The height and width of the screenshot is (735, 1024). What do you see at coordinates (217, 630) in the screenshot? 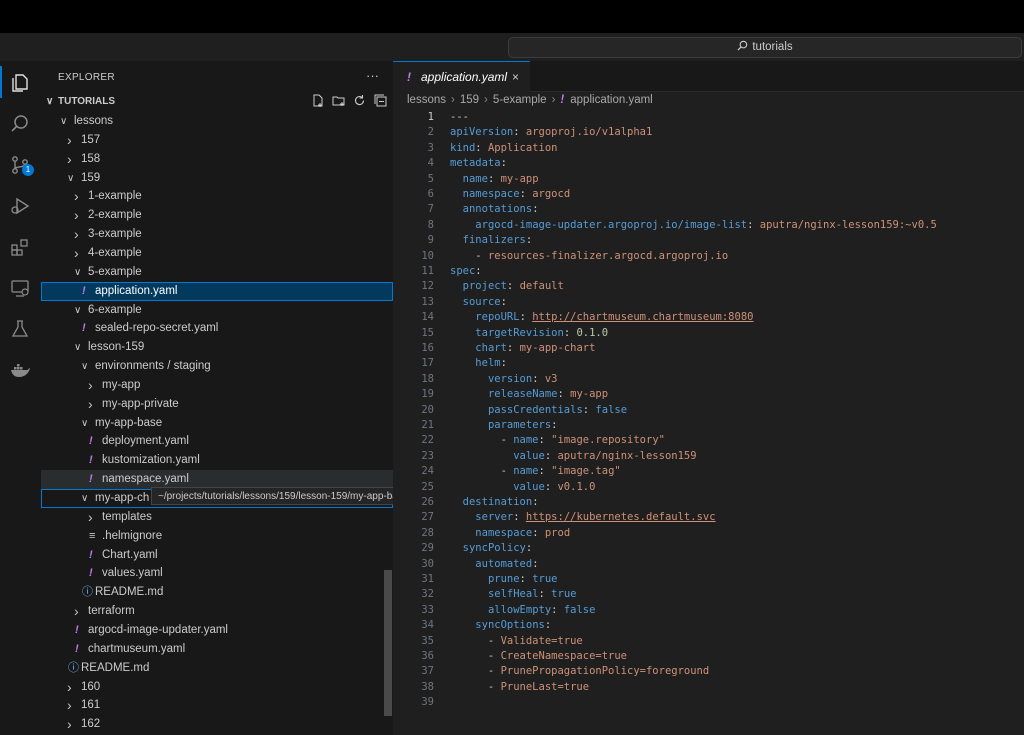
I see `tree-item: ! argocd-image-updater.yaml` at bounding box center [217, 630].